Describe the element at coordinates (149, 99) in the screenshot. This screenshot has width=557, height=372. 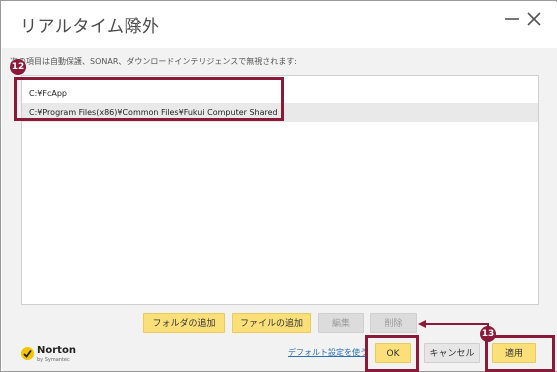
I see `callout-box-list` at that location.